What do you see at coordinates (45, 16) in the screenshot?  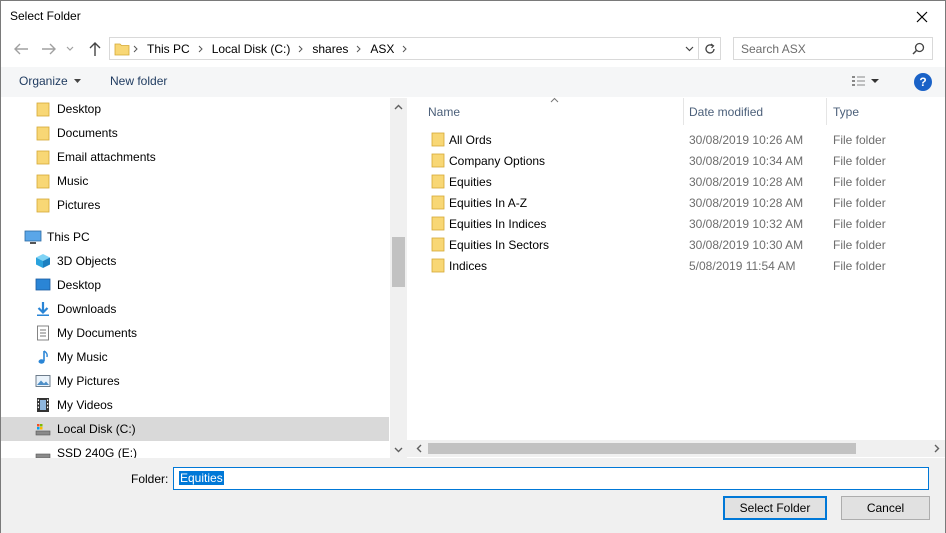 I see `window-title: Select Folder` at bounding box center [45, 16].